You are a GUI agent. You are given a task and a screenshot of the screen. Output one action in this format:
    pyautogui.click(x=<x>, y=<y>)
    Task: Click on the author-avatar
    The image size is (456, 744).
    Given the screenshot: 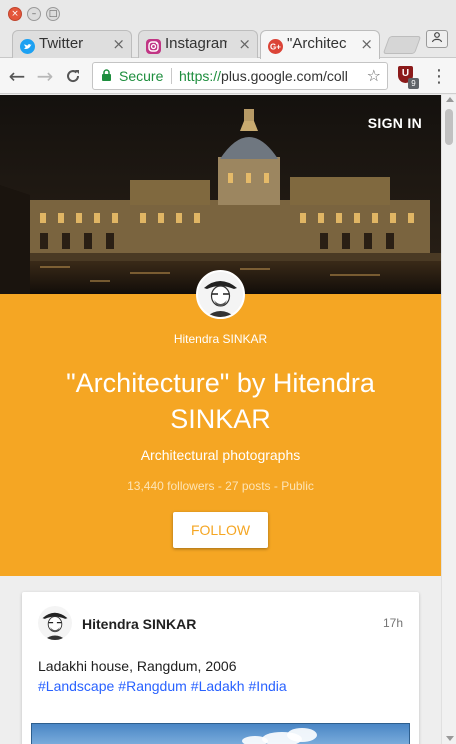 What is the action you would take?
    pyautogui.click(x=55, y=623)
    